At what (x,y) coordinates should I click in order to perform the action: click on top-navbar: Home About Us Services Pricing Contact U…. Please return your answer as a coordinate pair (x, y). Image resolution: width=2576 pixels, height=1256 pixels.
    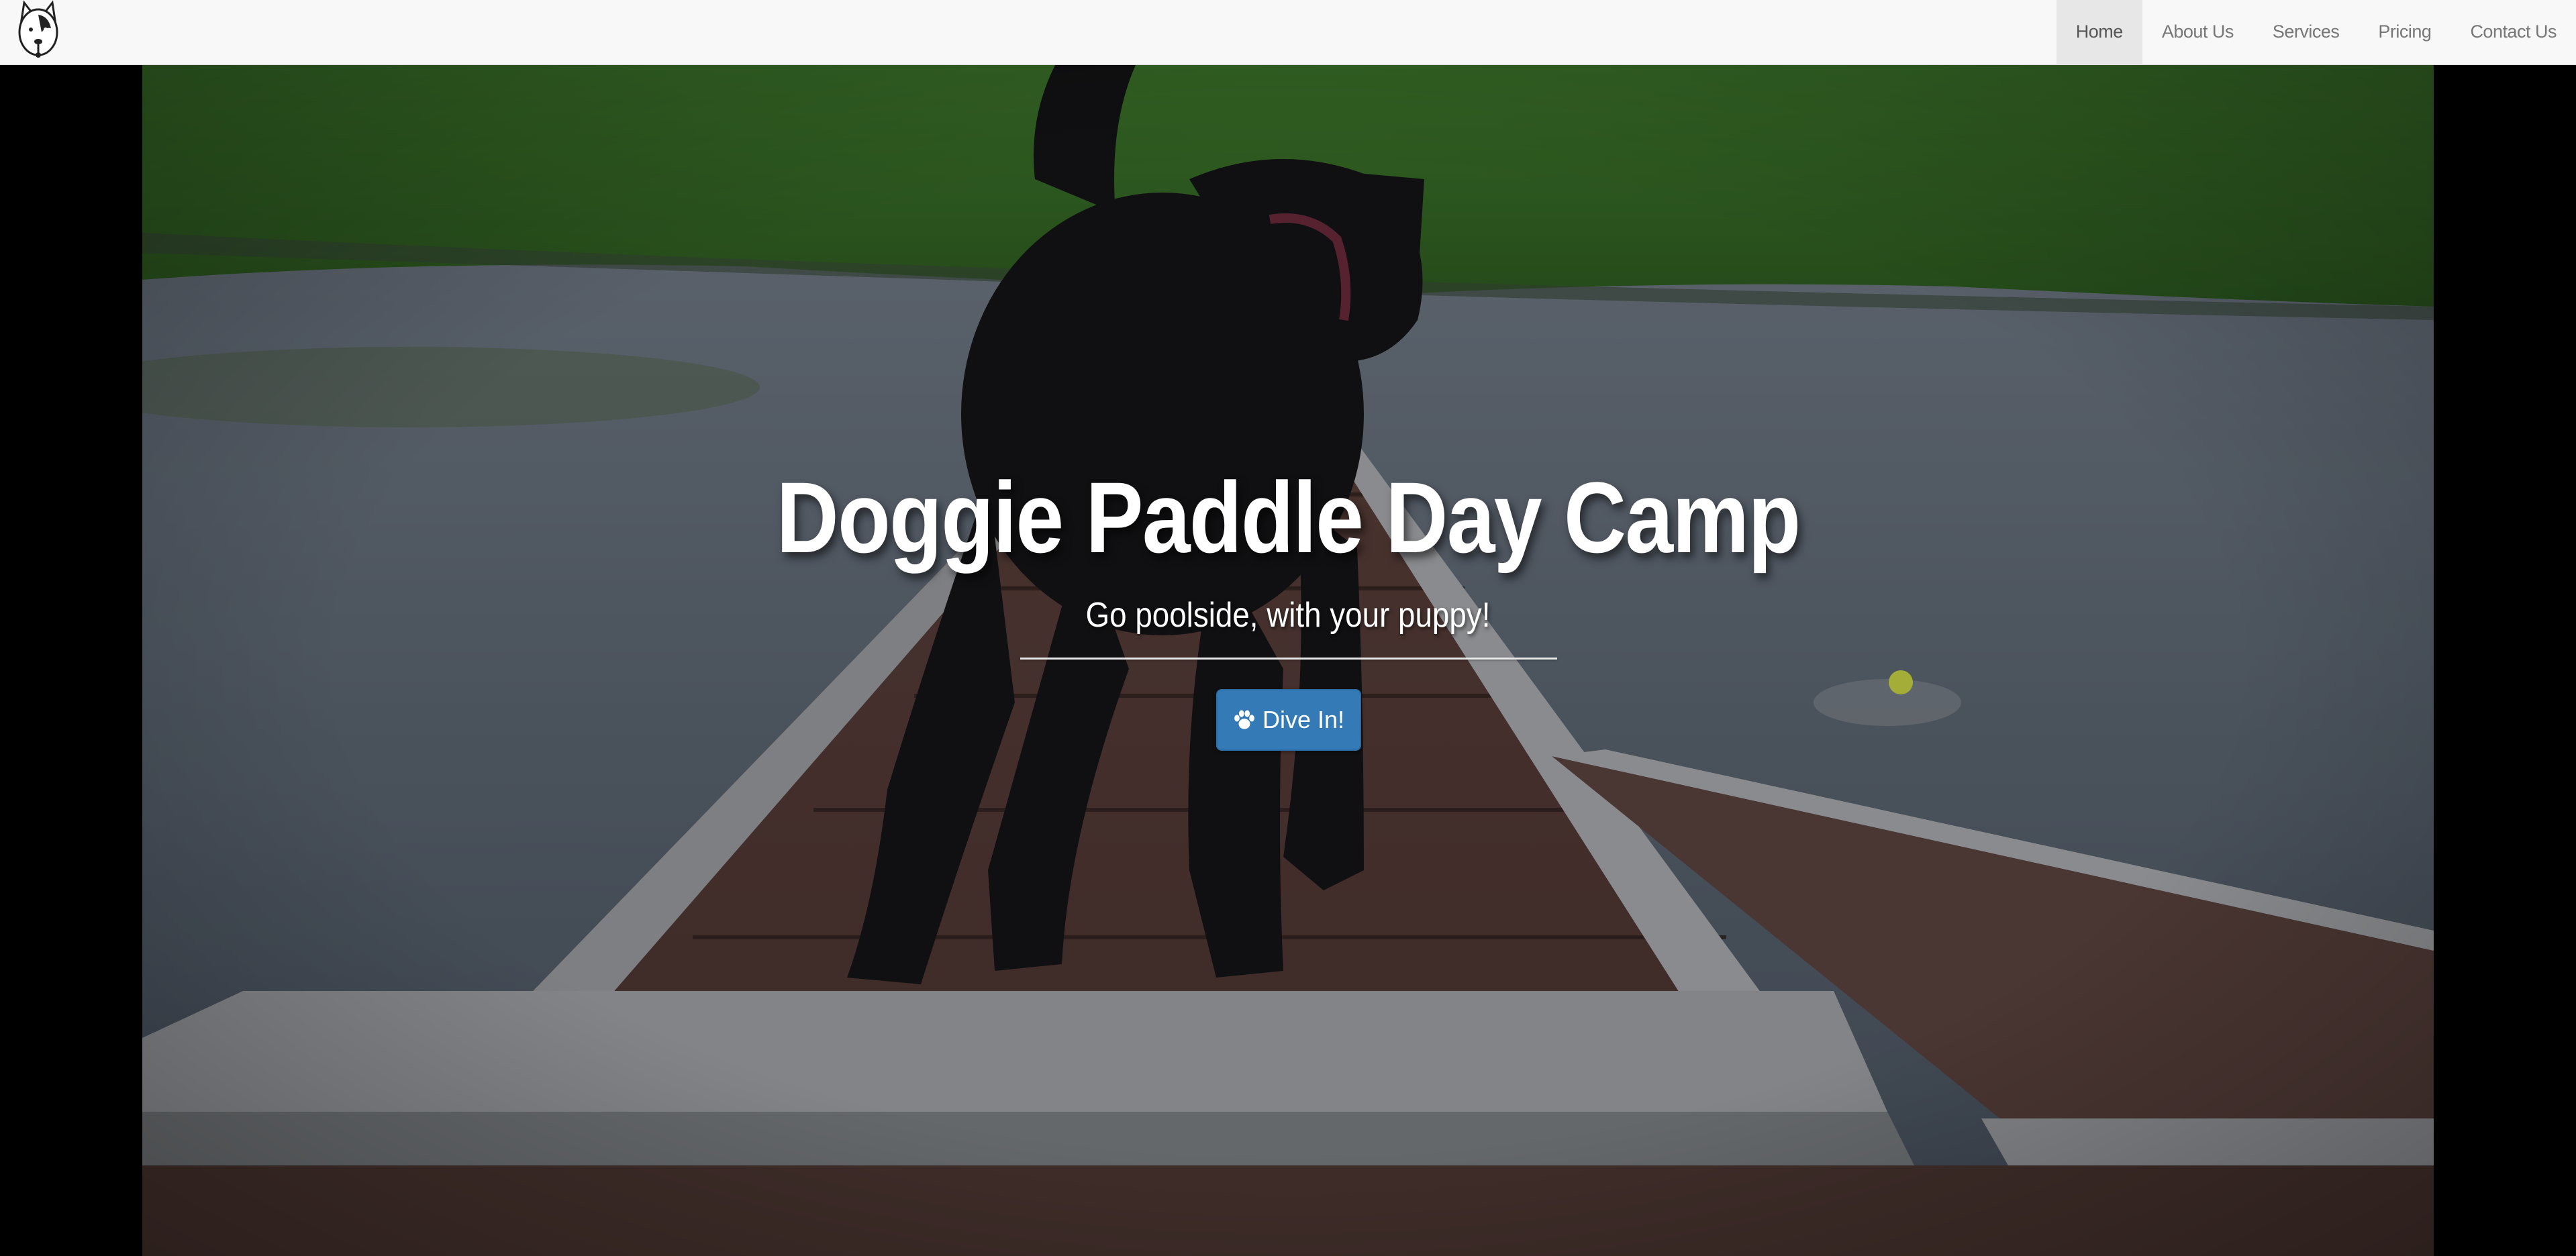
    Looking at the image, I should click on (1288, 32).